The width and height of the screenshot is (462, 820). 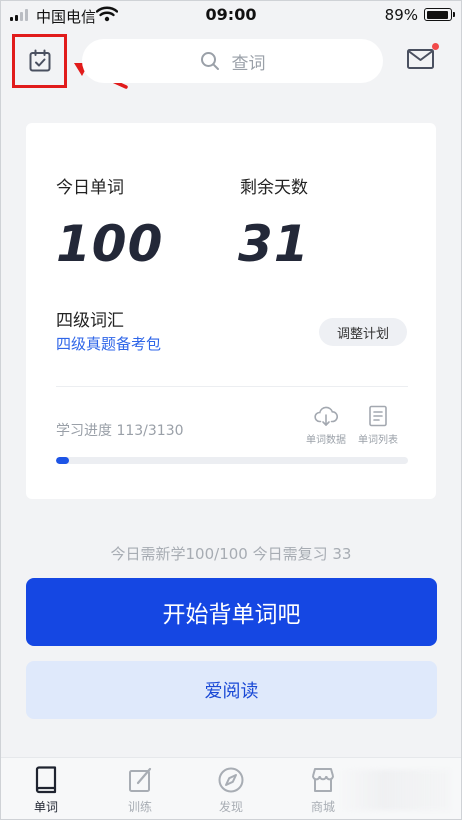 I want to click on today-words-label: 今日单词, so click(x=90, y=188).